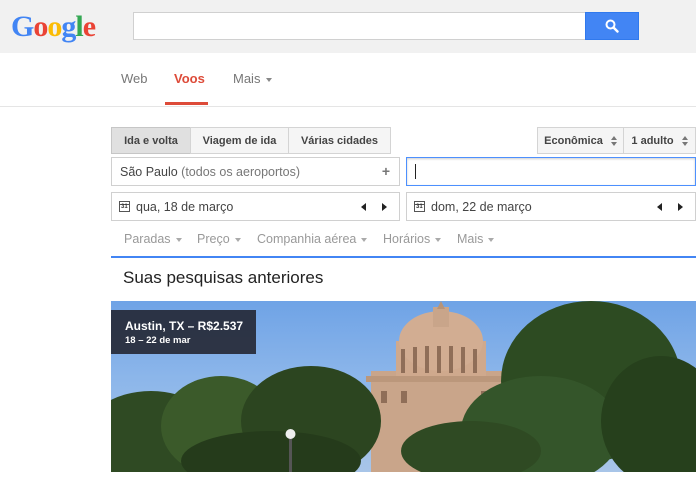 This screenshot has height=480, width=696. I want to click on filter-label: Paradas, so click(147, 239).